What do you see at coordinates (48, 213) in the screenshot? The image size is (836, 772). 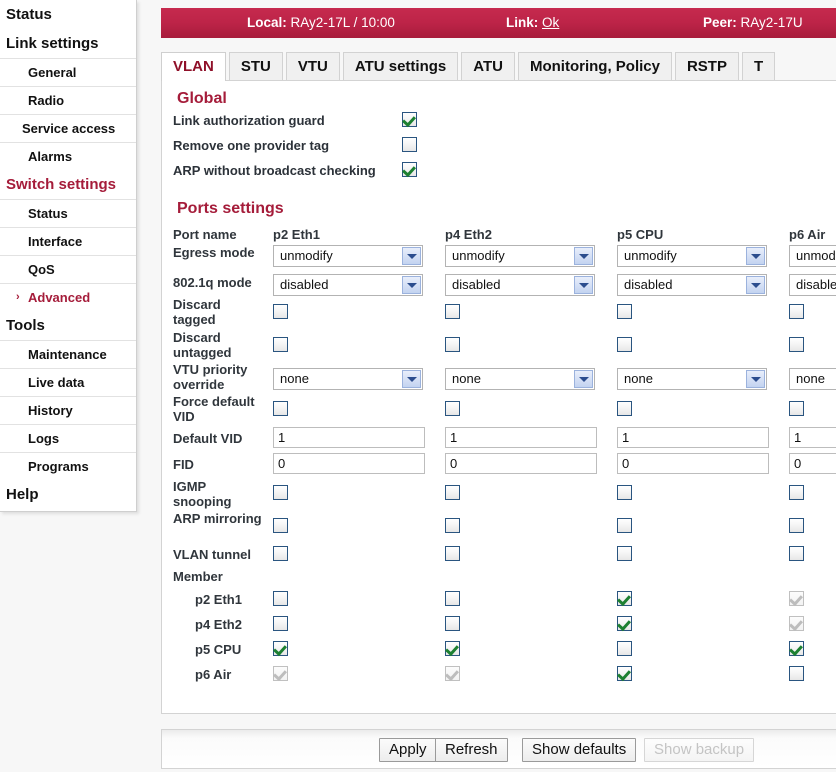 I see `sidebar-item-label: Status` at bounding box center [48, 213].